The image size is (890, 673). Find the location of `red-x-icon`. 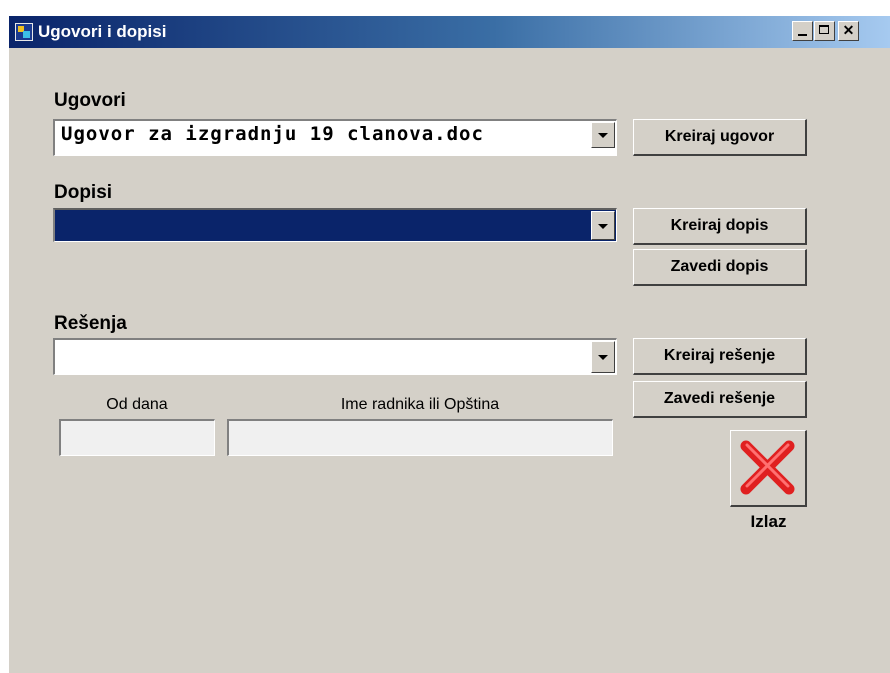

red-x-icon is located at coordinates (767, 467).